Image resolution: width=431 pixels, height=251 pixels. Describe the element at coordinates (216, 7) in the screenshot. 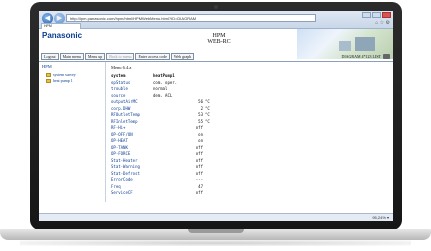

I see `camera-icon` at that location.